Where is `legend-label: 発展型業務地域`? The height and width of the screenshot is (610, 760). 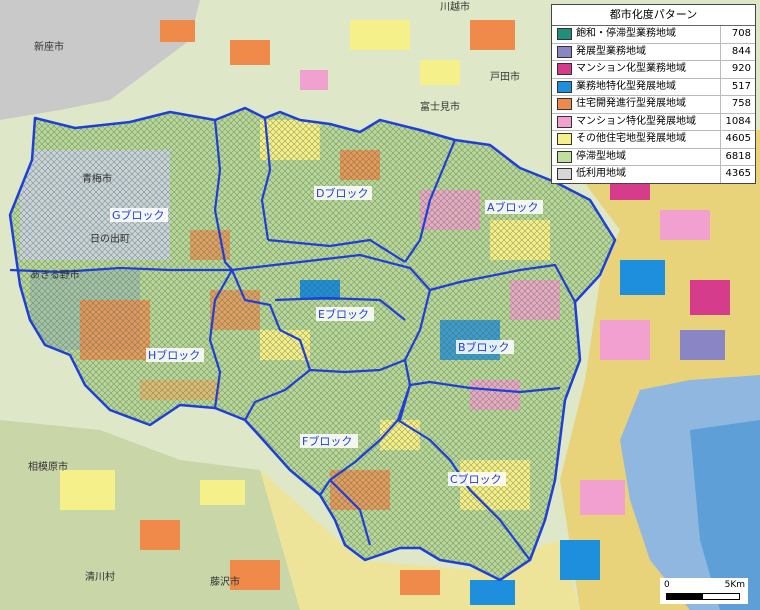 legend-label: 発展型業務地域 is located at coordinates (611, 51).